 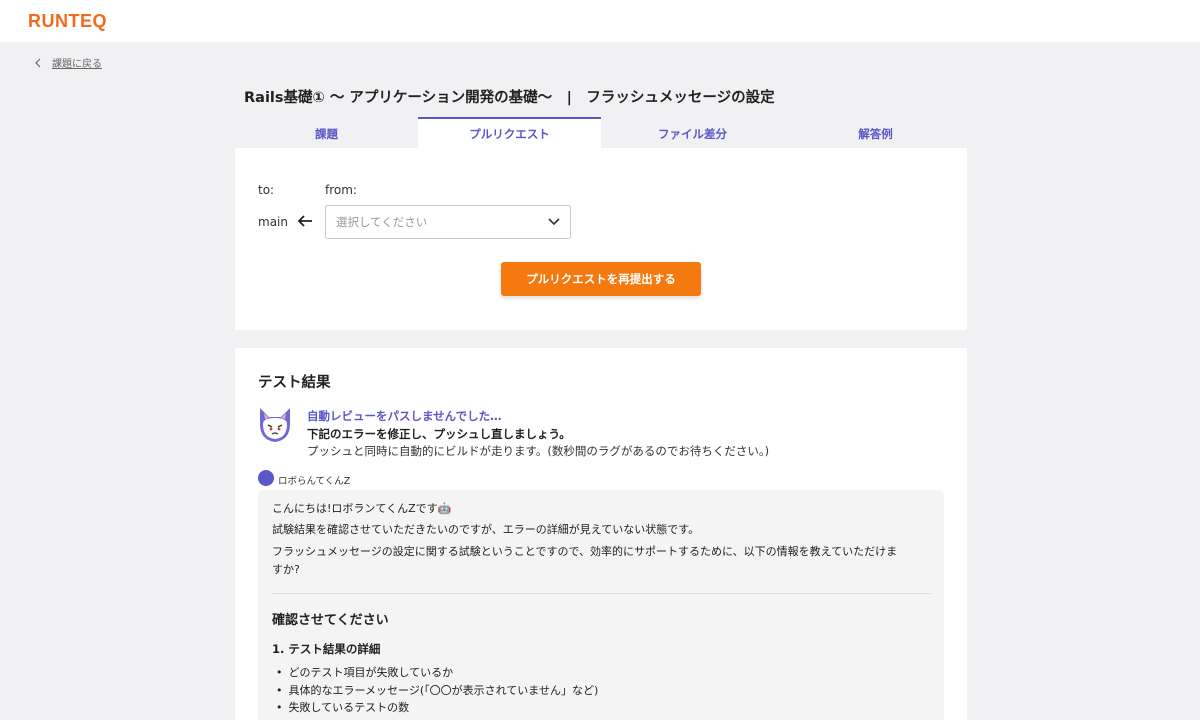 What do you see at coordinates (77, 62) in the screenshot?
I see `back-link-label: 課題に戻る` at bounding box center [77, 62].